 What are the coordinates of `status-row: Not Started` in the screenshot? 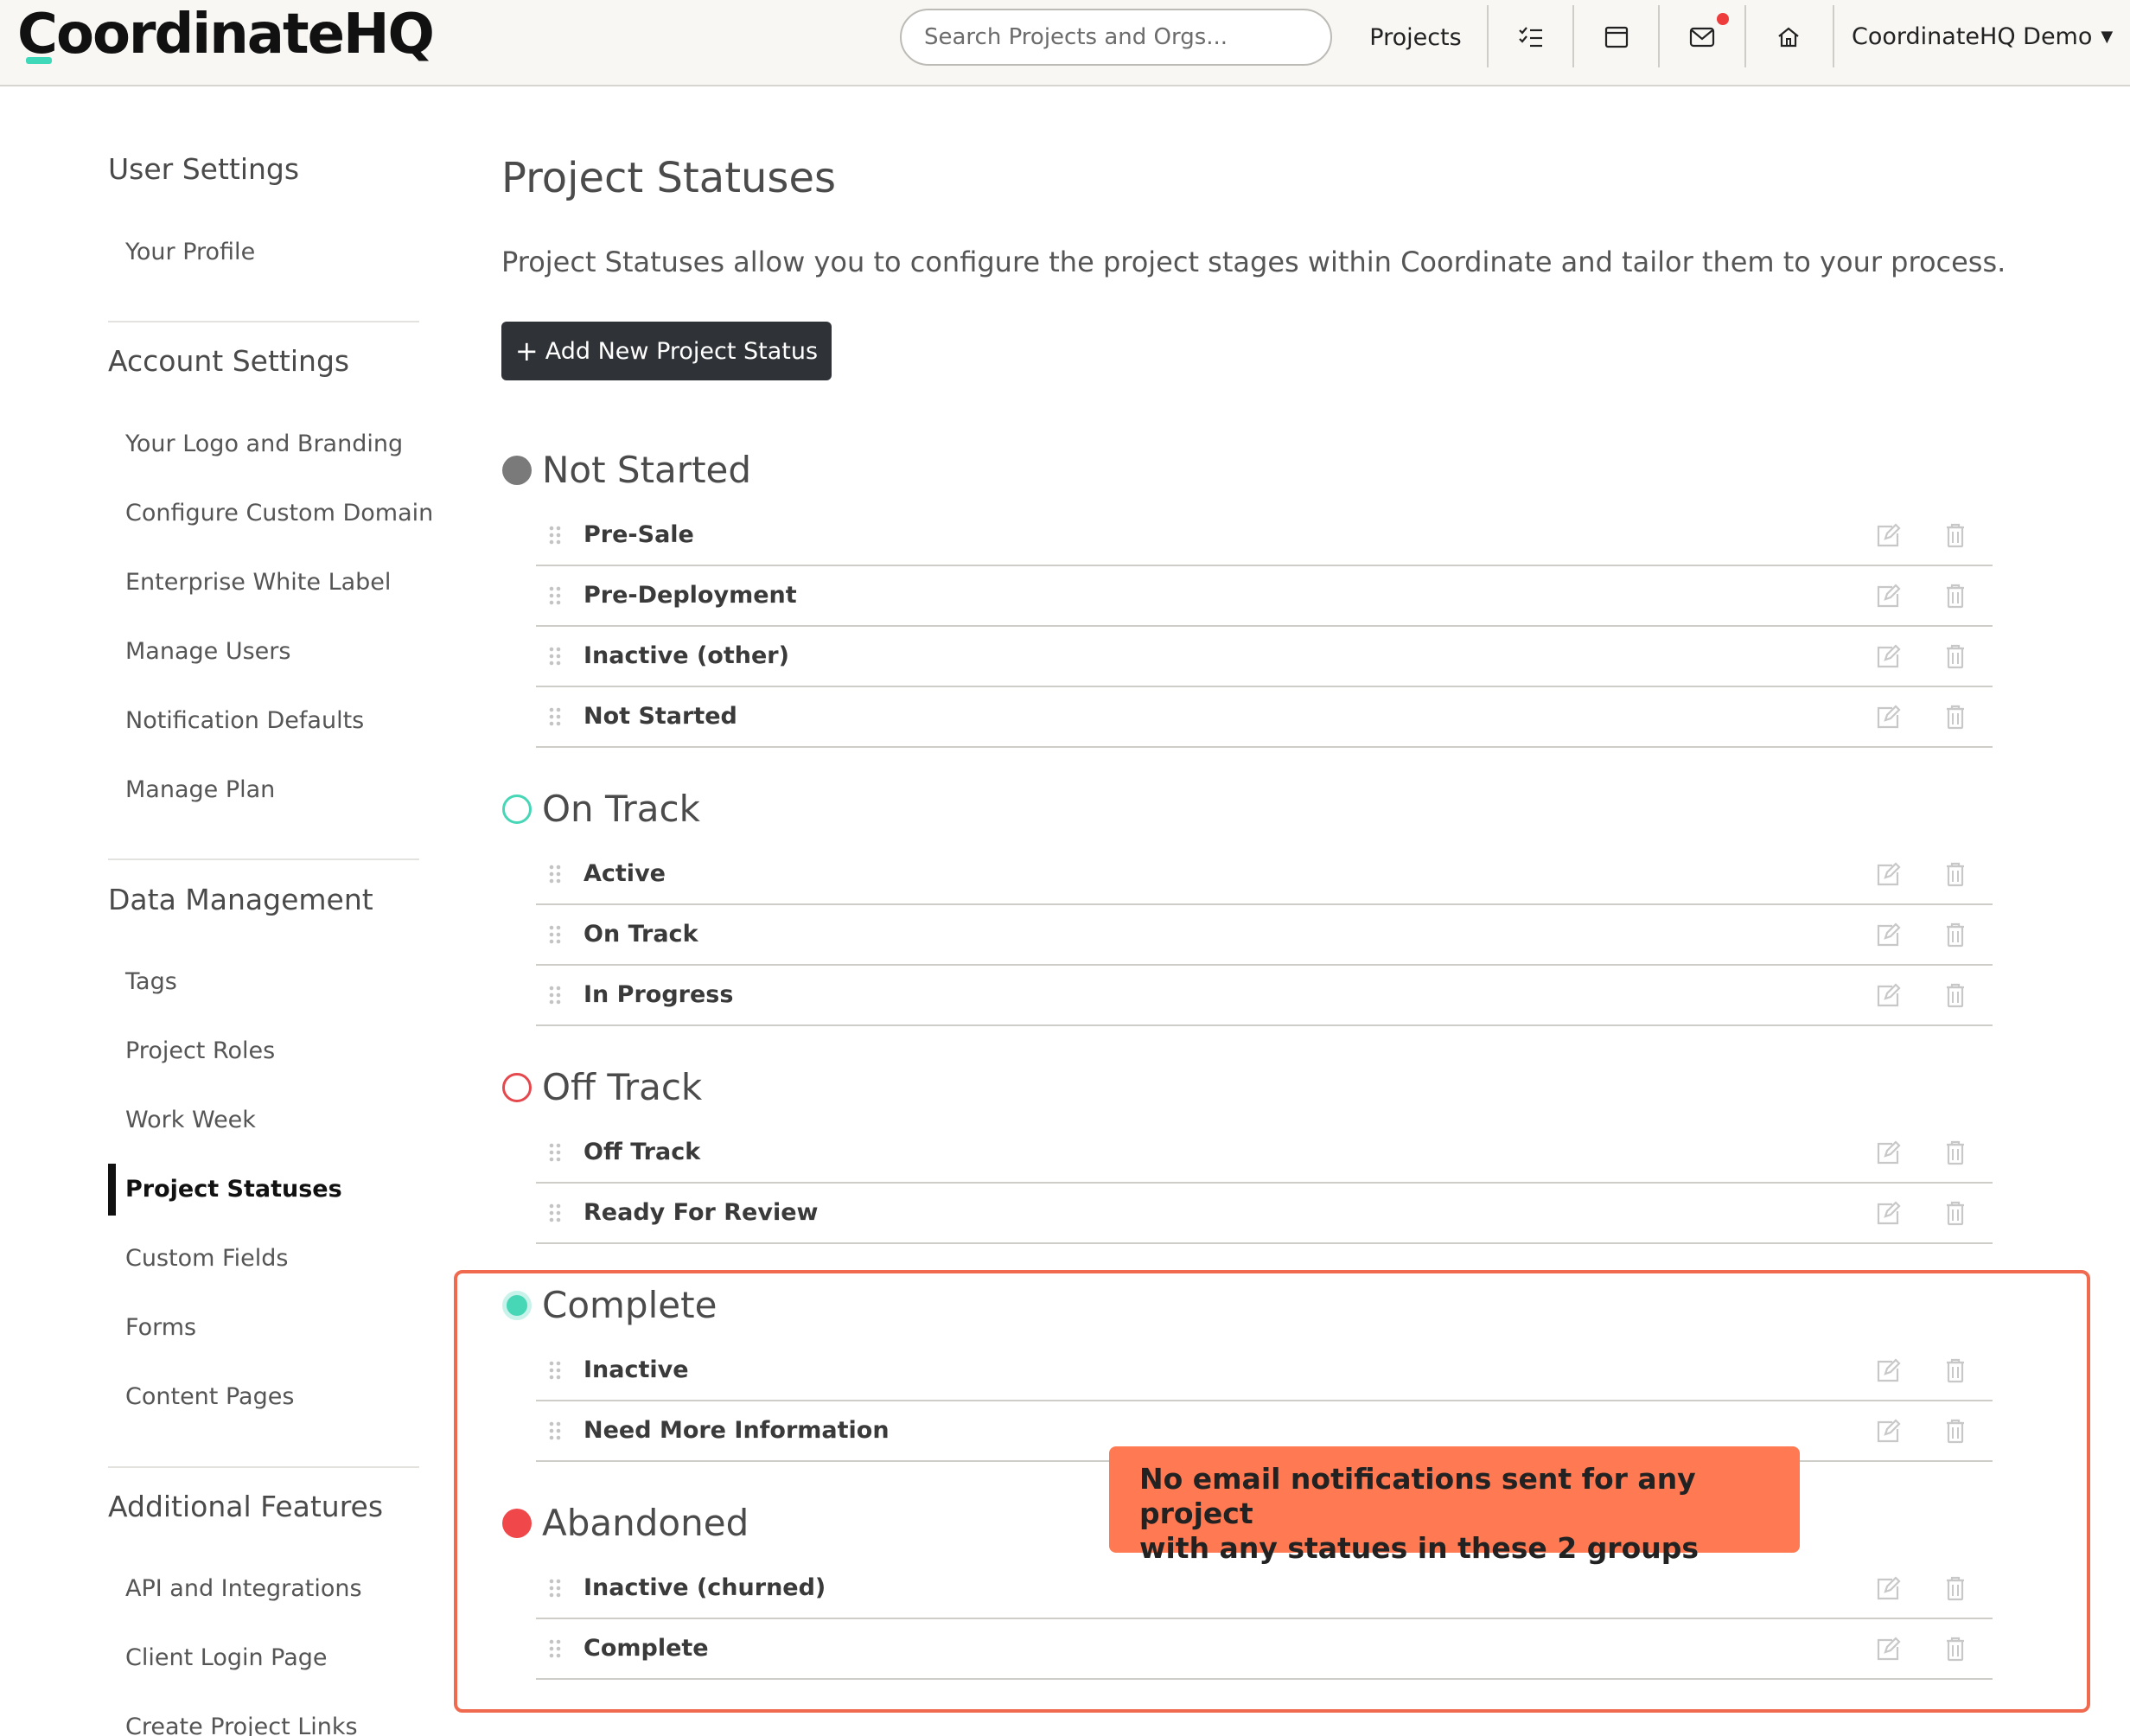 It's located at (1264, 717).